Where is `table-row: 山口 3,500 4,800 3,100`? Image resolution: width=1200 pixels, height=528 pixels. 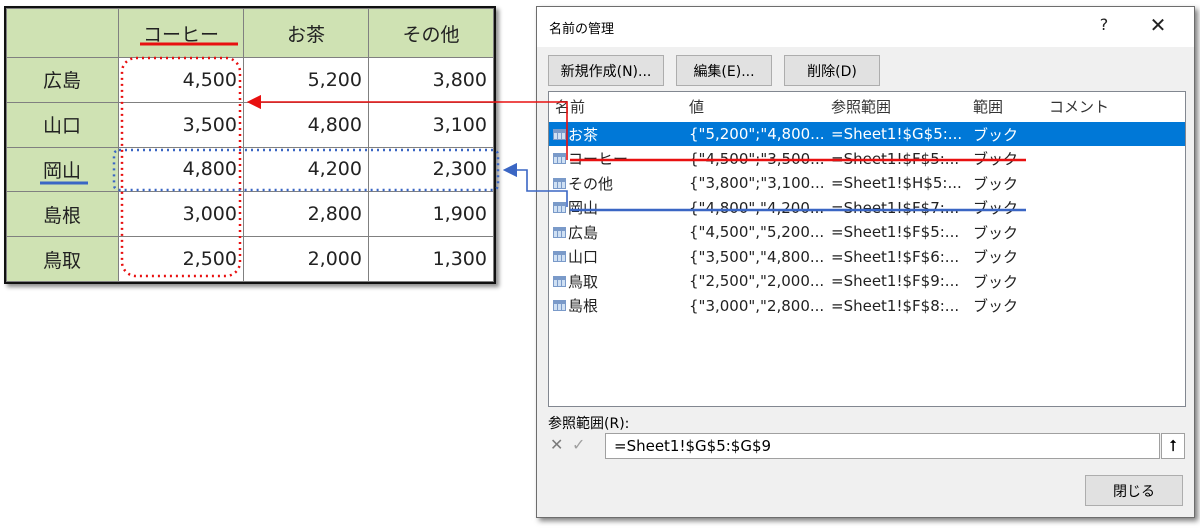 table-row: 山口 3,500 4,800 3,100 is located at coordinates (250, 124).